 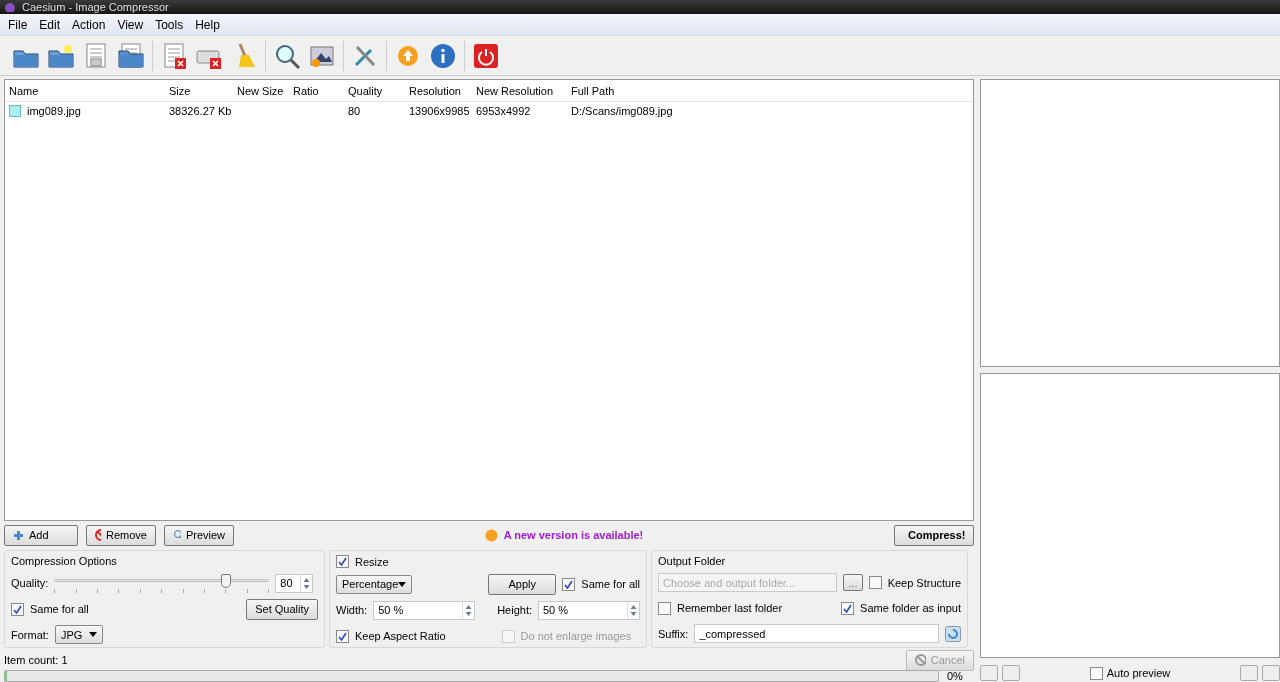 I want to click on column-header: New Resolution, so click(x=519, y=90).